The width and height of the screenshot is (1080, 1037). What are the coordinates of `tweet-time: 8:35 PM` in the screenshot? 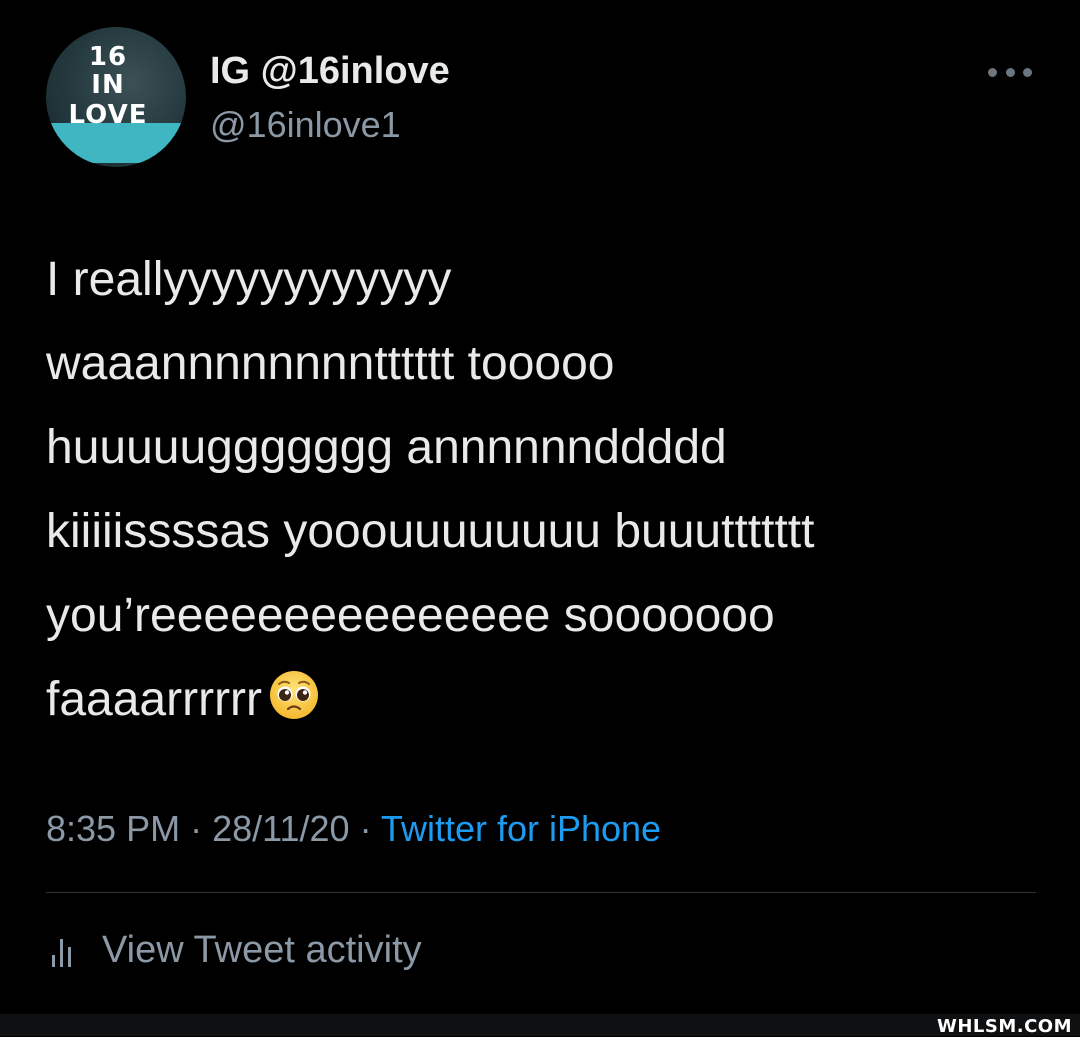 It's located at (113, 828).